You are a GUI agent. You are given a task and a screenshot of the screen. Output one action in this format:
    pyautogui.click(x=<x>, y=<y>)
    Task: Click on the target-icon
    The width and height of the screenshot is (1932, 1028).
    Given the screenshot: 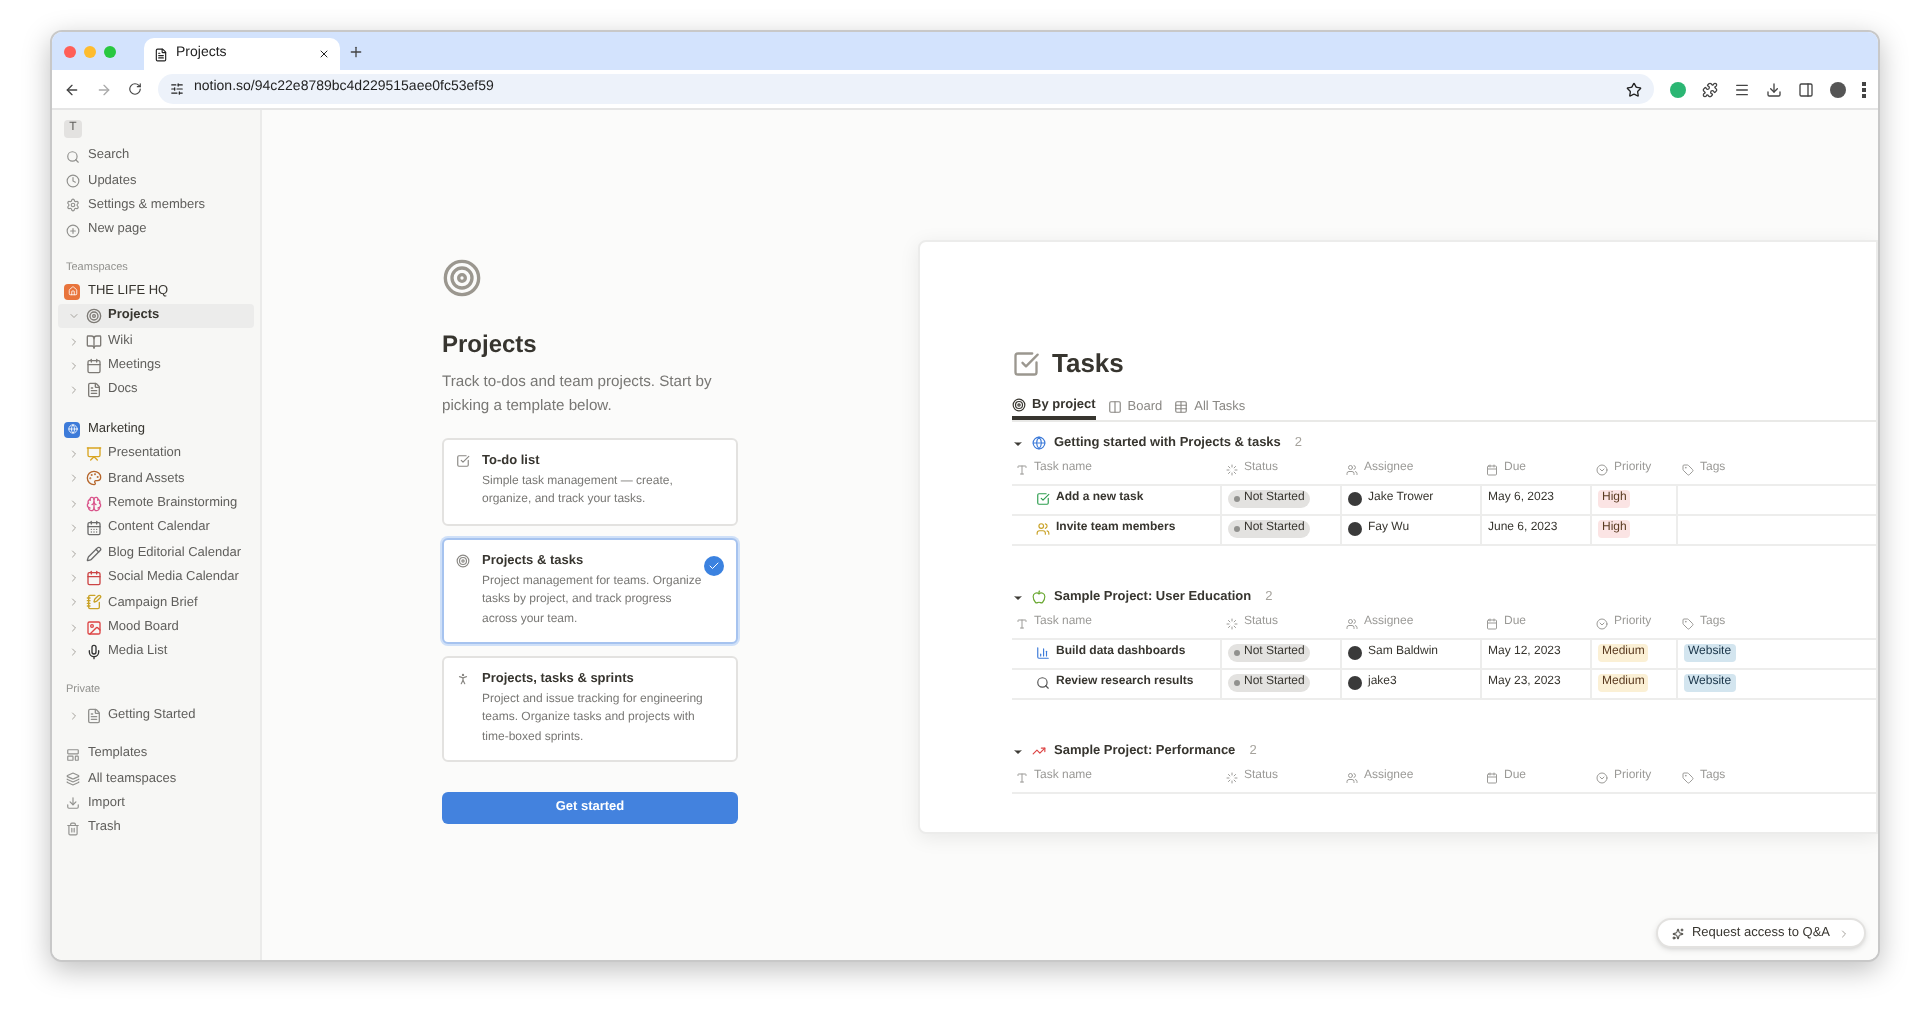 What is the action you would take?
    pyautogui.click(x=462, y=278)
    